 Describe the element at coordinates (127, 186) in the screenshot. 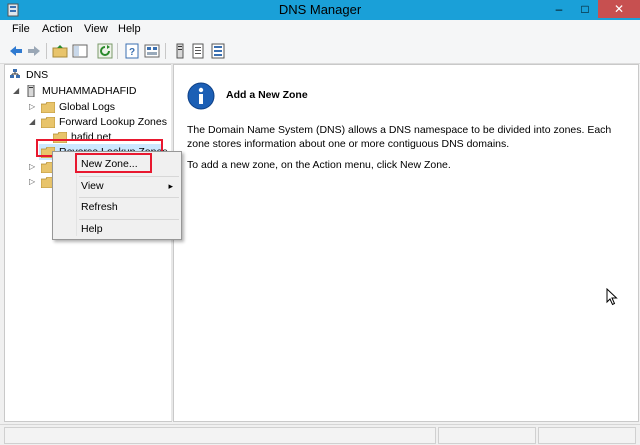

I see `menu-item-view: View ▸` at that location.